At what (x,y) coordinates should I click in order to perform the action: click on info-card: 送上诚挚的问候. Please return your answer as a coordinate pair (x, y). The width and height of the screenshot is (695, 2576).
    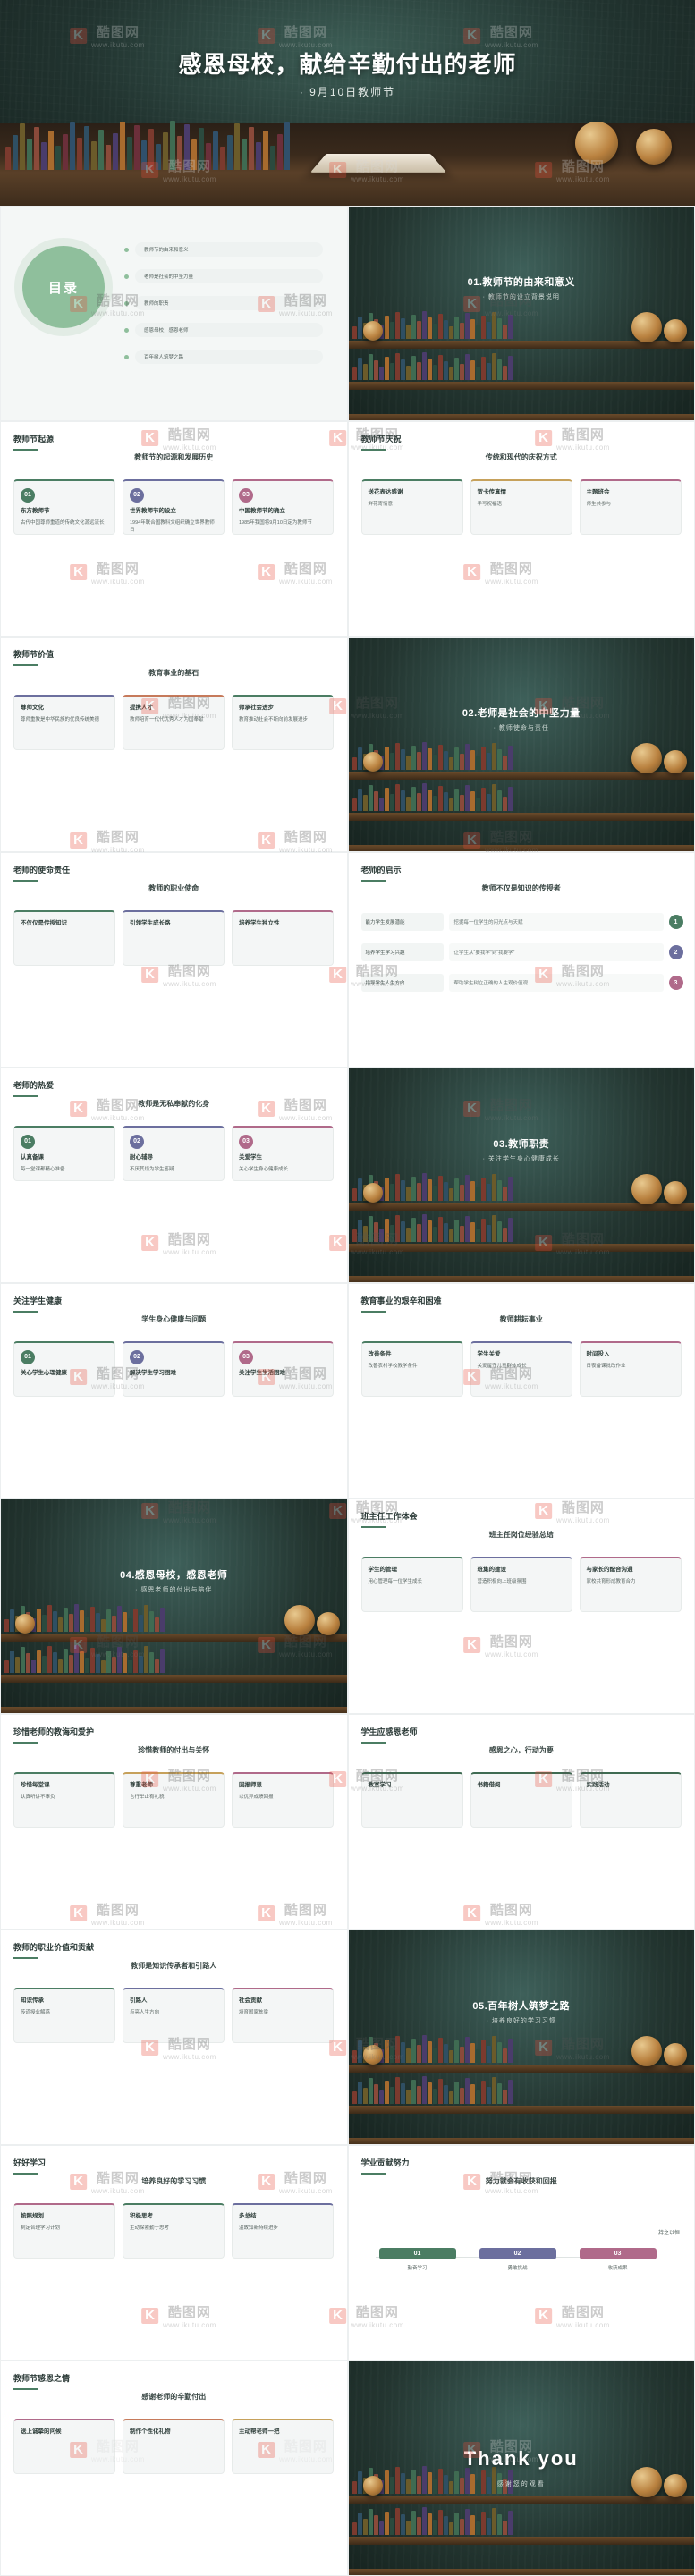
    Looking at the image, I should click on (64, 2446).